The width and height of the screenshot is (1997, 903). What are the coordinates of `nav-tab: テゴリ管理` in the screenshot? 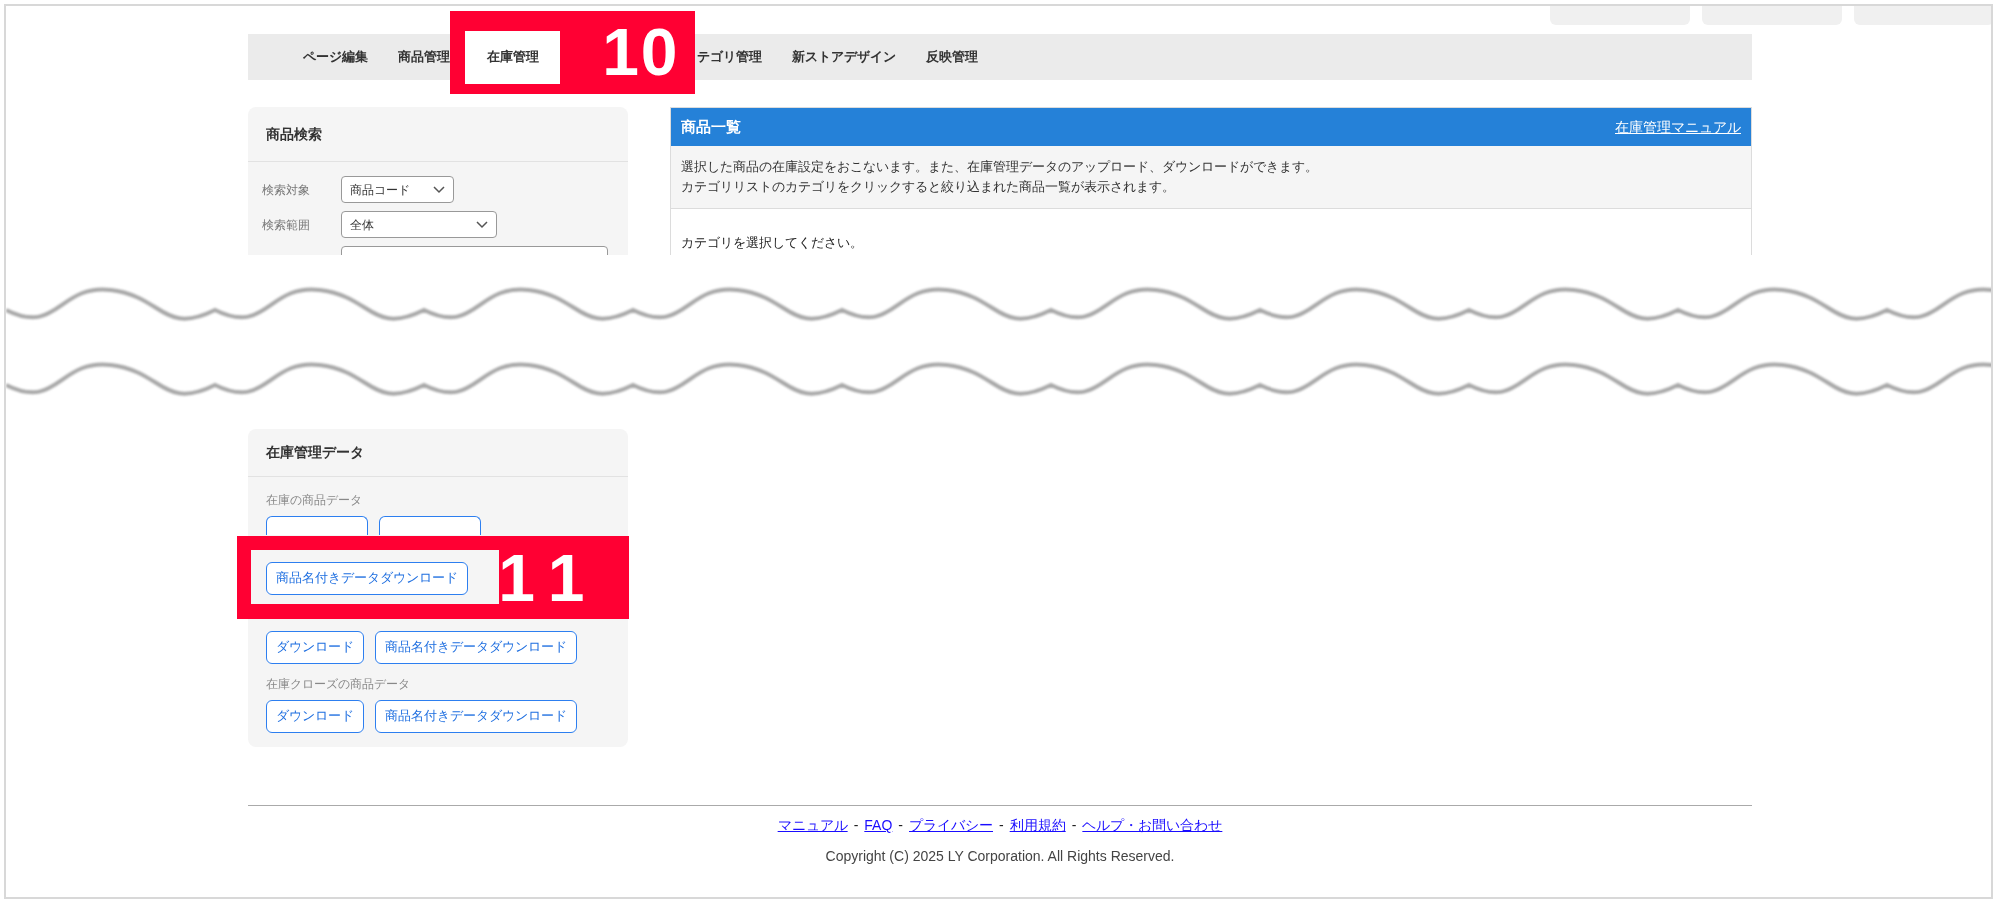 It's located at (729, 57).